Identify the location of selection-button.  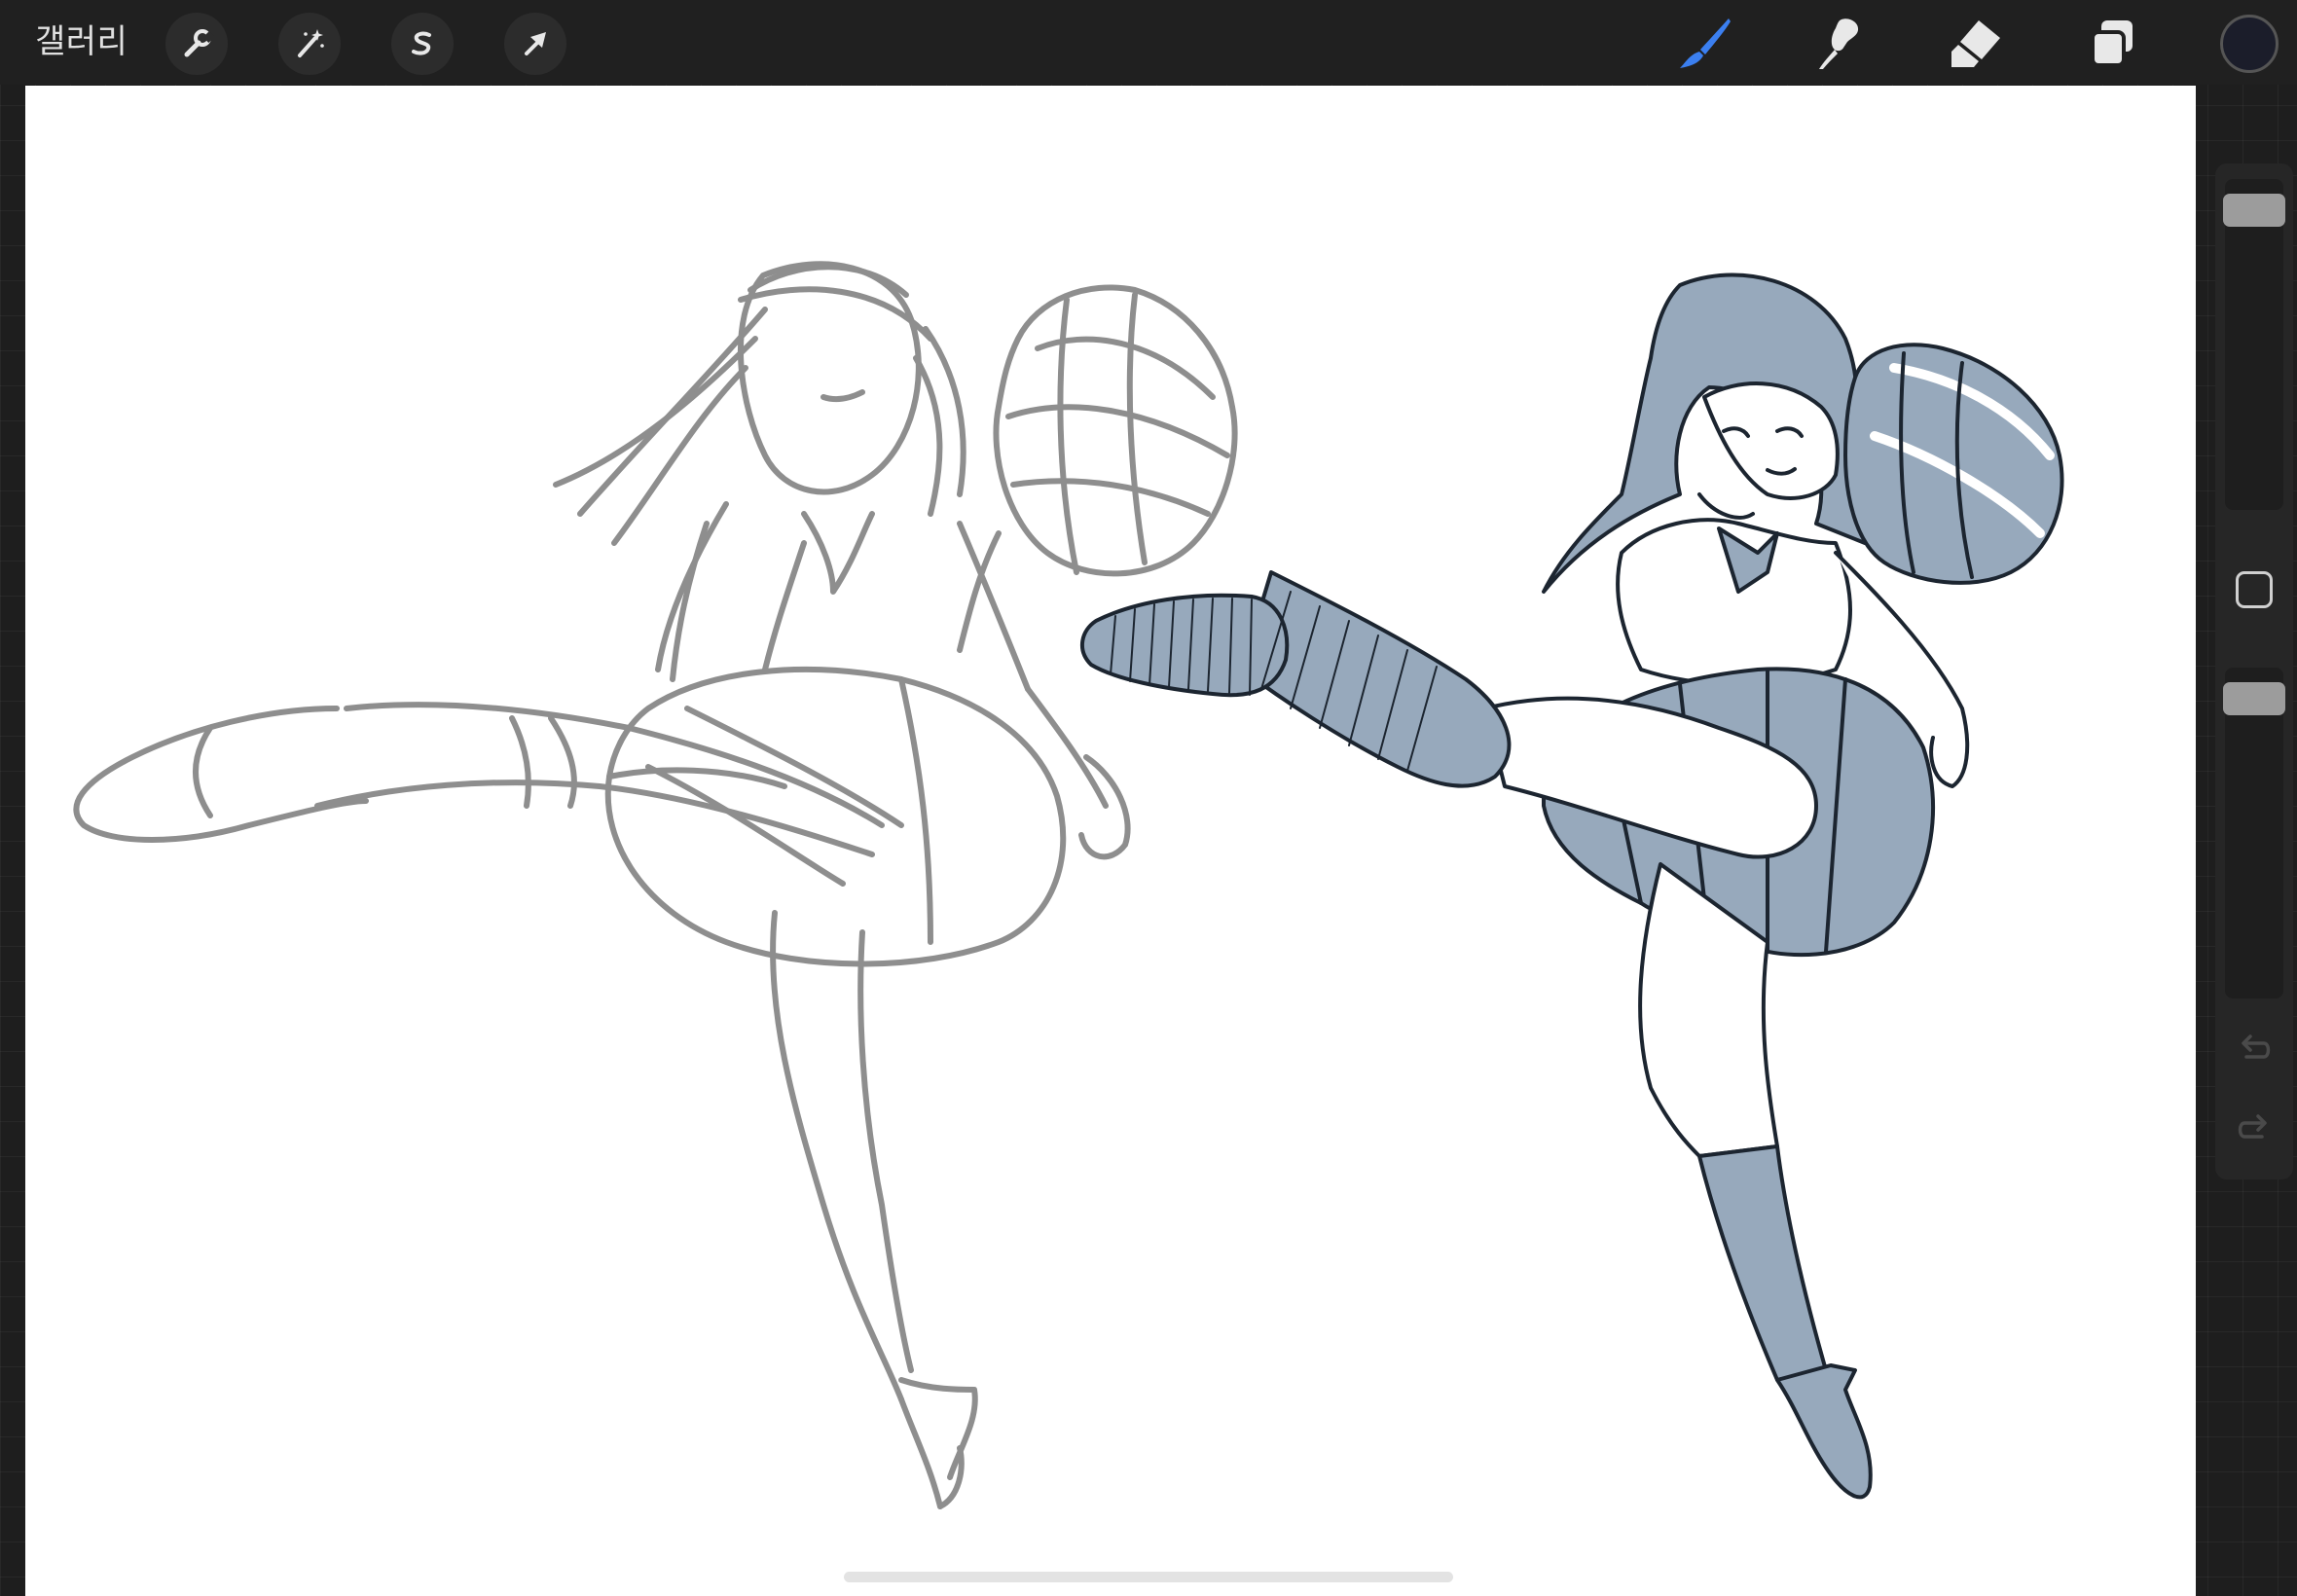
(423, 44).